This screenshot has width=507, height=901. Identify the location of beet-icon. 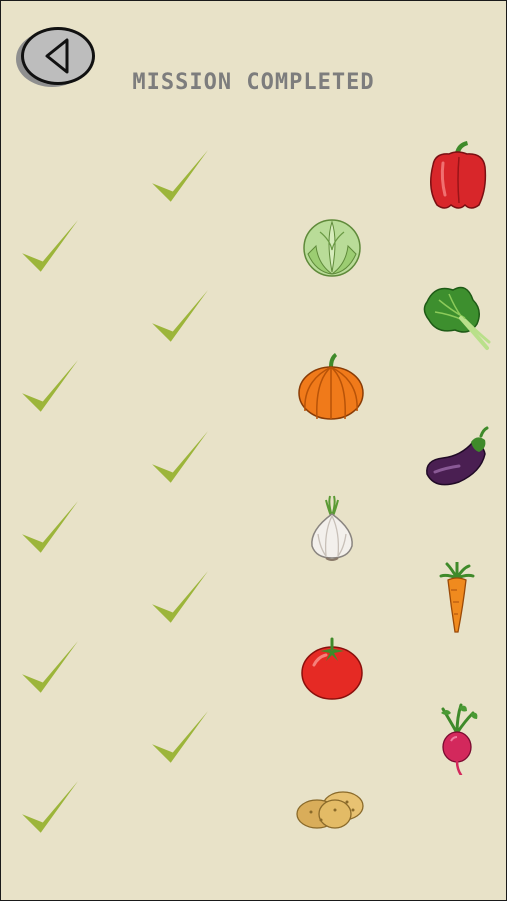
(457, 739).